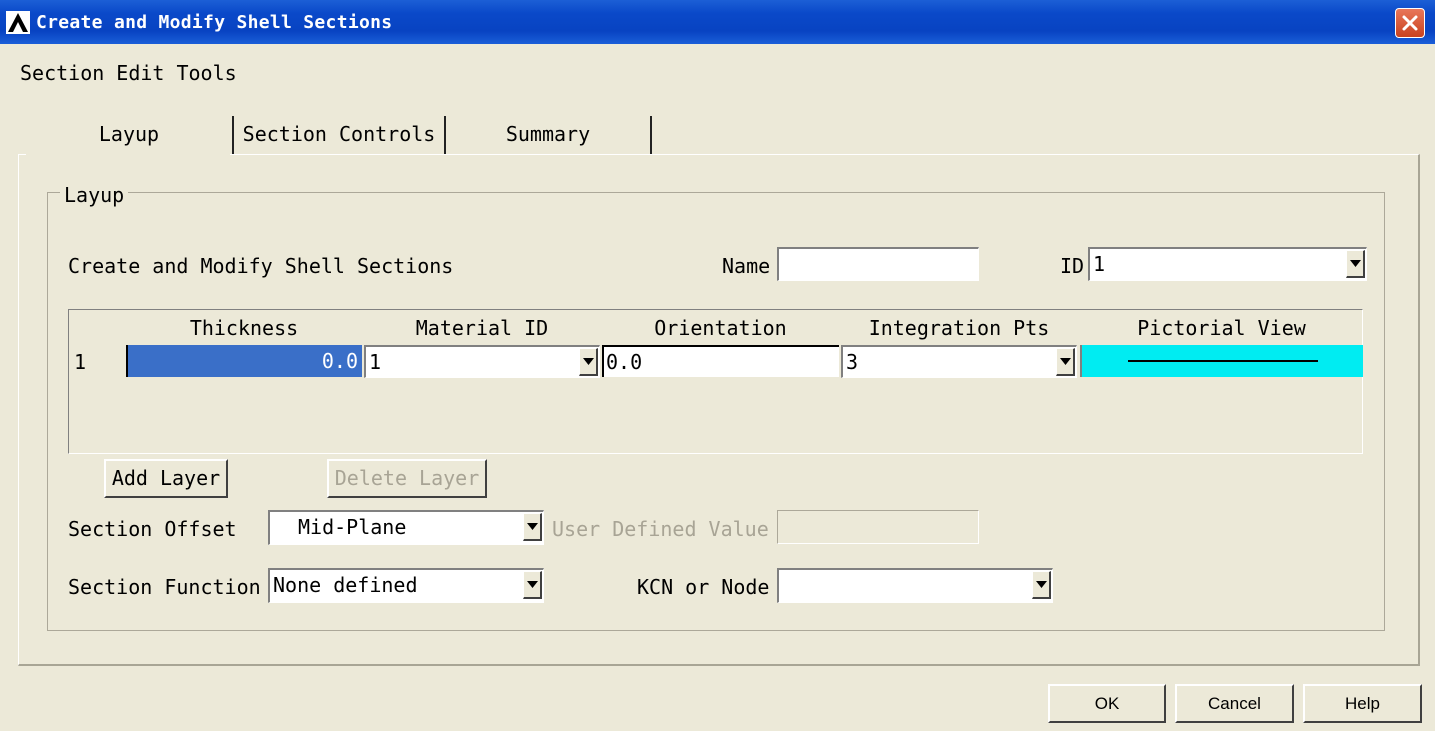  I want to click on section-offset-value: Mid-Plane, so click(352, 527).